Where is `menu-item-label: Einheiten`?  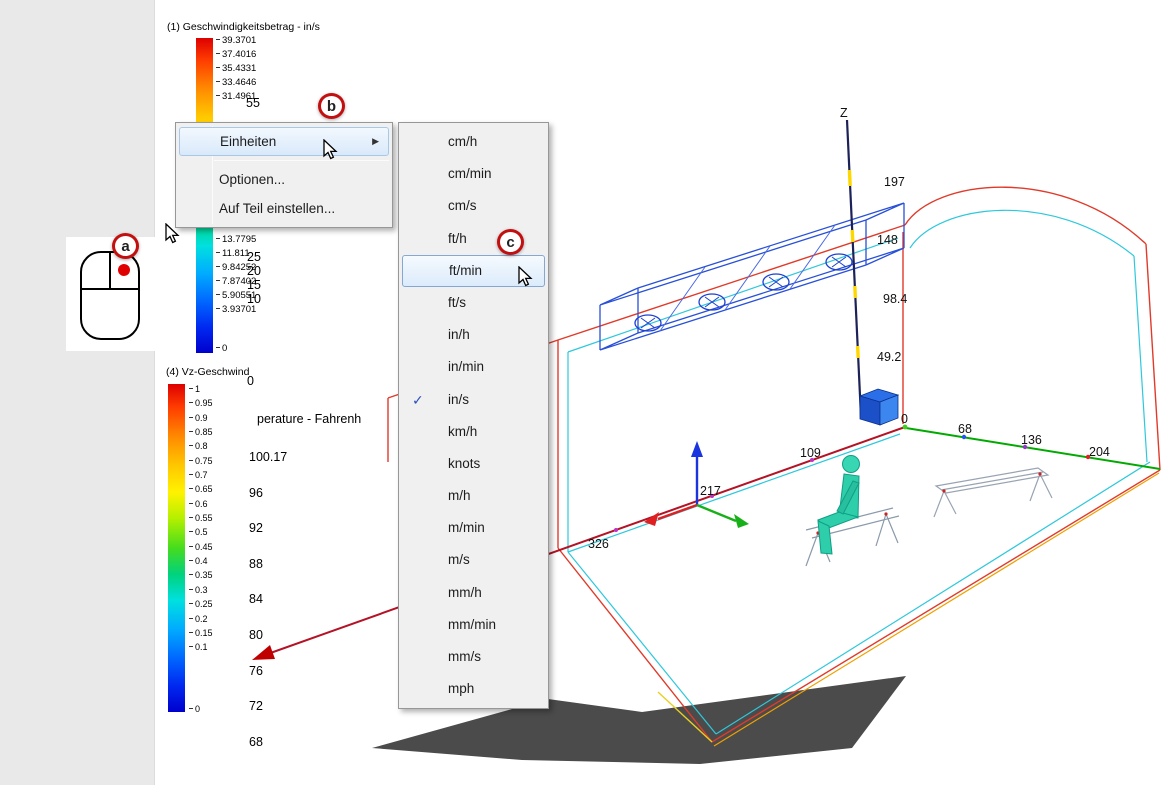 menu-item-label: Einheiten is located at coordinates (248, 141).